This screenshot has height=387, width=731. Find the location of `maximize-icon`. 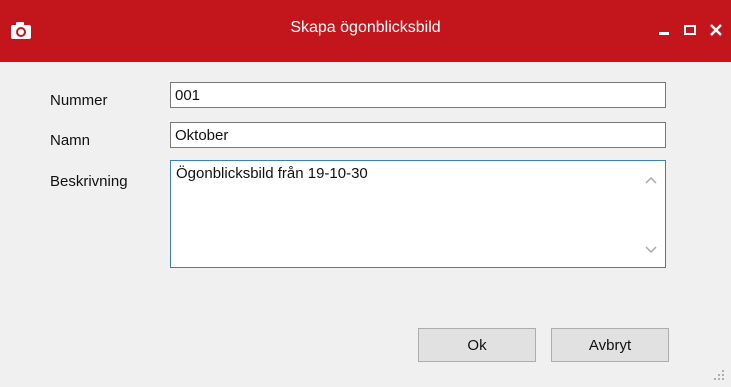

maximize-icon is located at coordinates (690, 30).